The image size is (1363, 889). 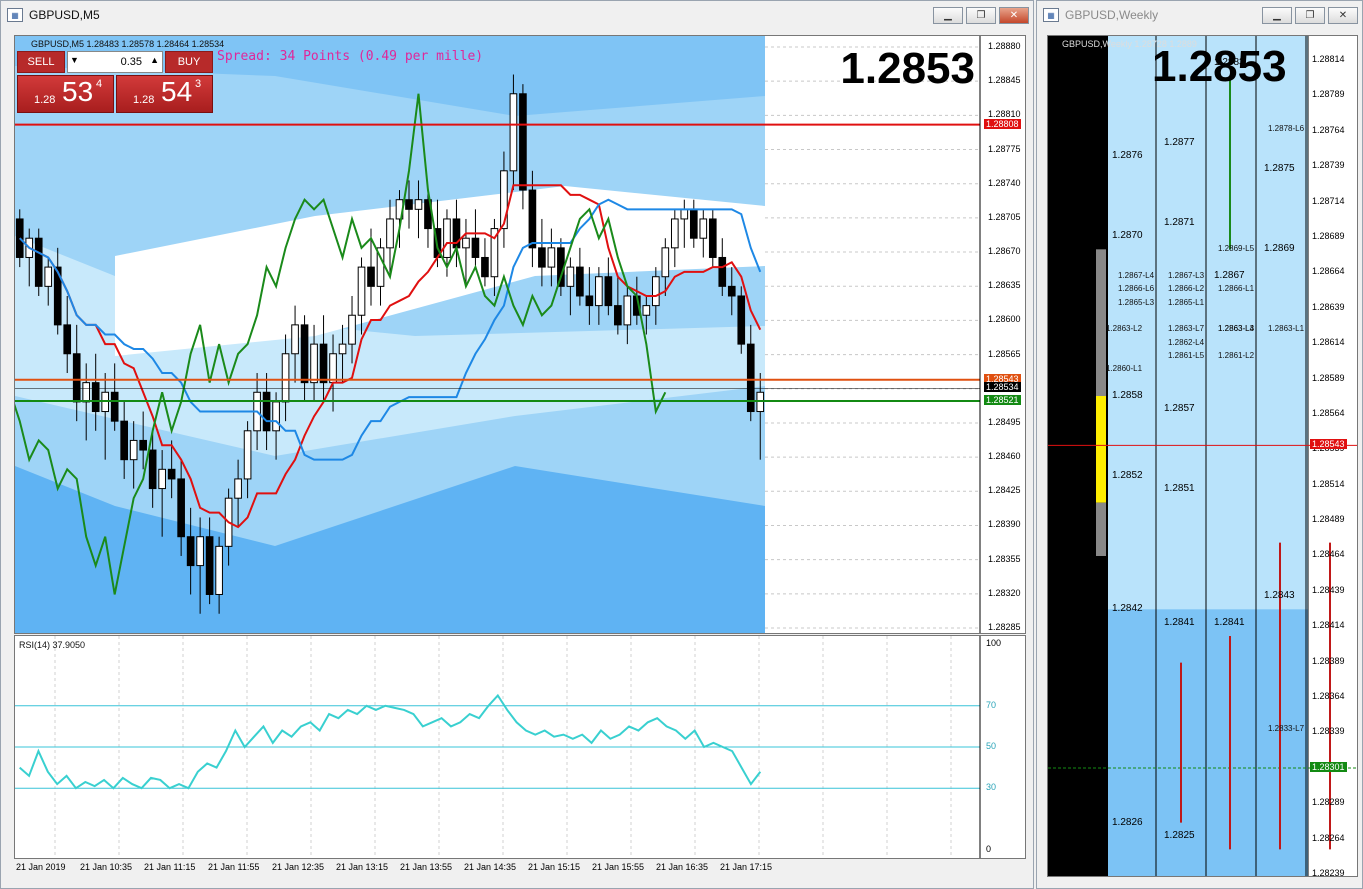 What do you see at coordinates (1136, 289) in the screenshot?
I see `level-label: 1.2866-L6` at bounding box center [1136, 289].